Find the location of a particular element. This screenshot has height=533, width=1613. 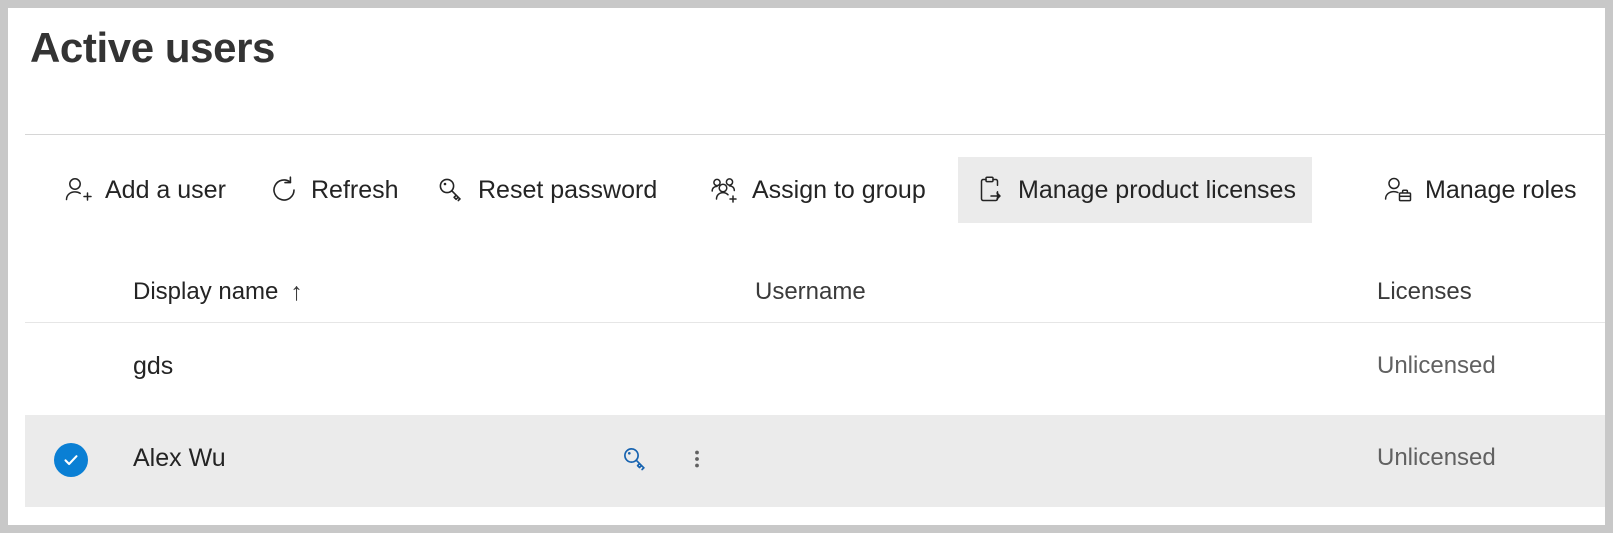

command-manage-product-licenses: Manage product licenses is located at coordinates (1135, 190).